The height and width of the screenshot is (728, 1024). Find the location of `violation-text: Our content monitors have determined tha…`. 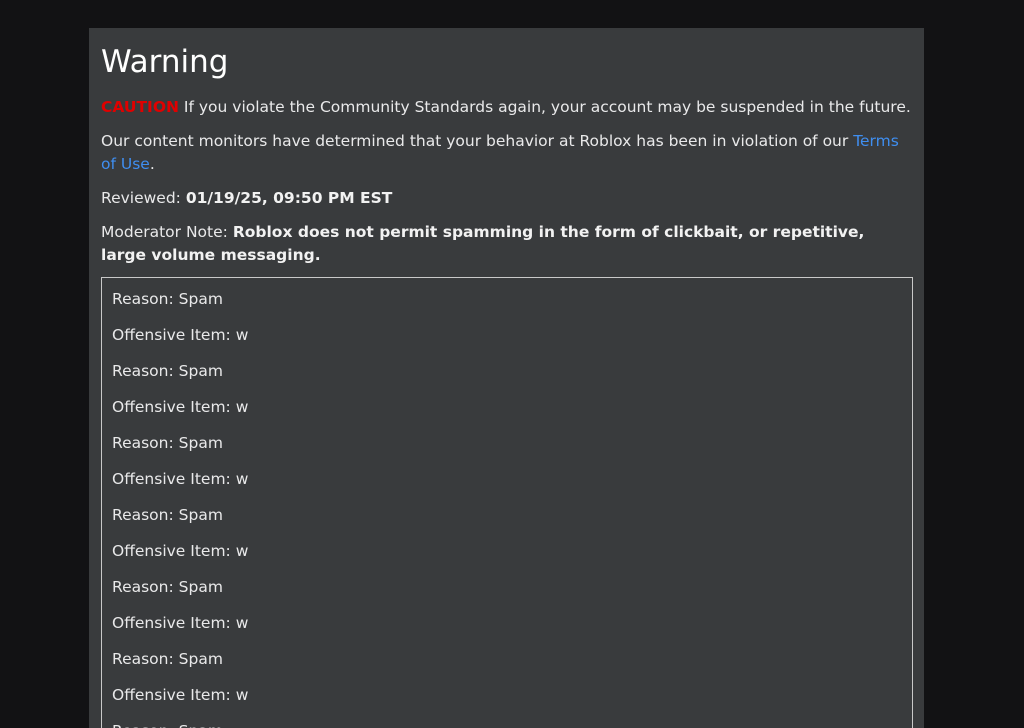

violation-text: Our content monitors have determined tha… is located at coordinates (477, 141).